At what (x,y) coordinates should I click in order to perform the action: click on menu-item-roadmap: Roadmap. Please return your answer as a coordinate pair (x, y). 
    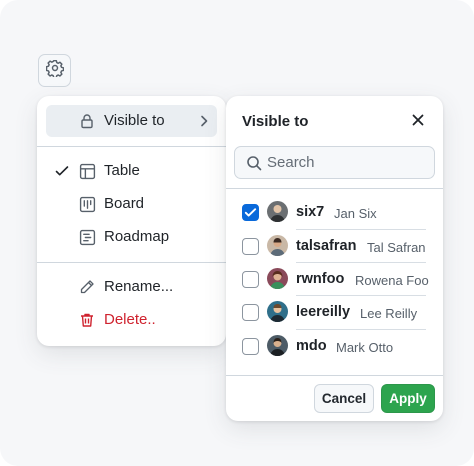
    Looking at the image, I should click on (131, 237).